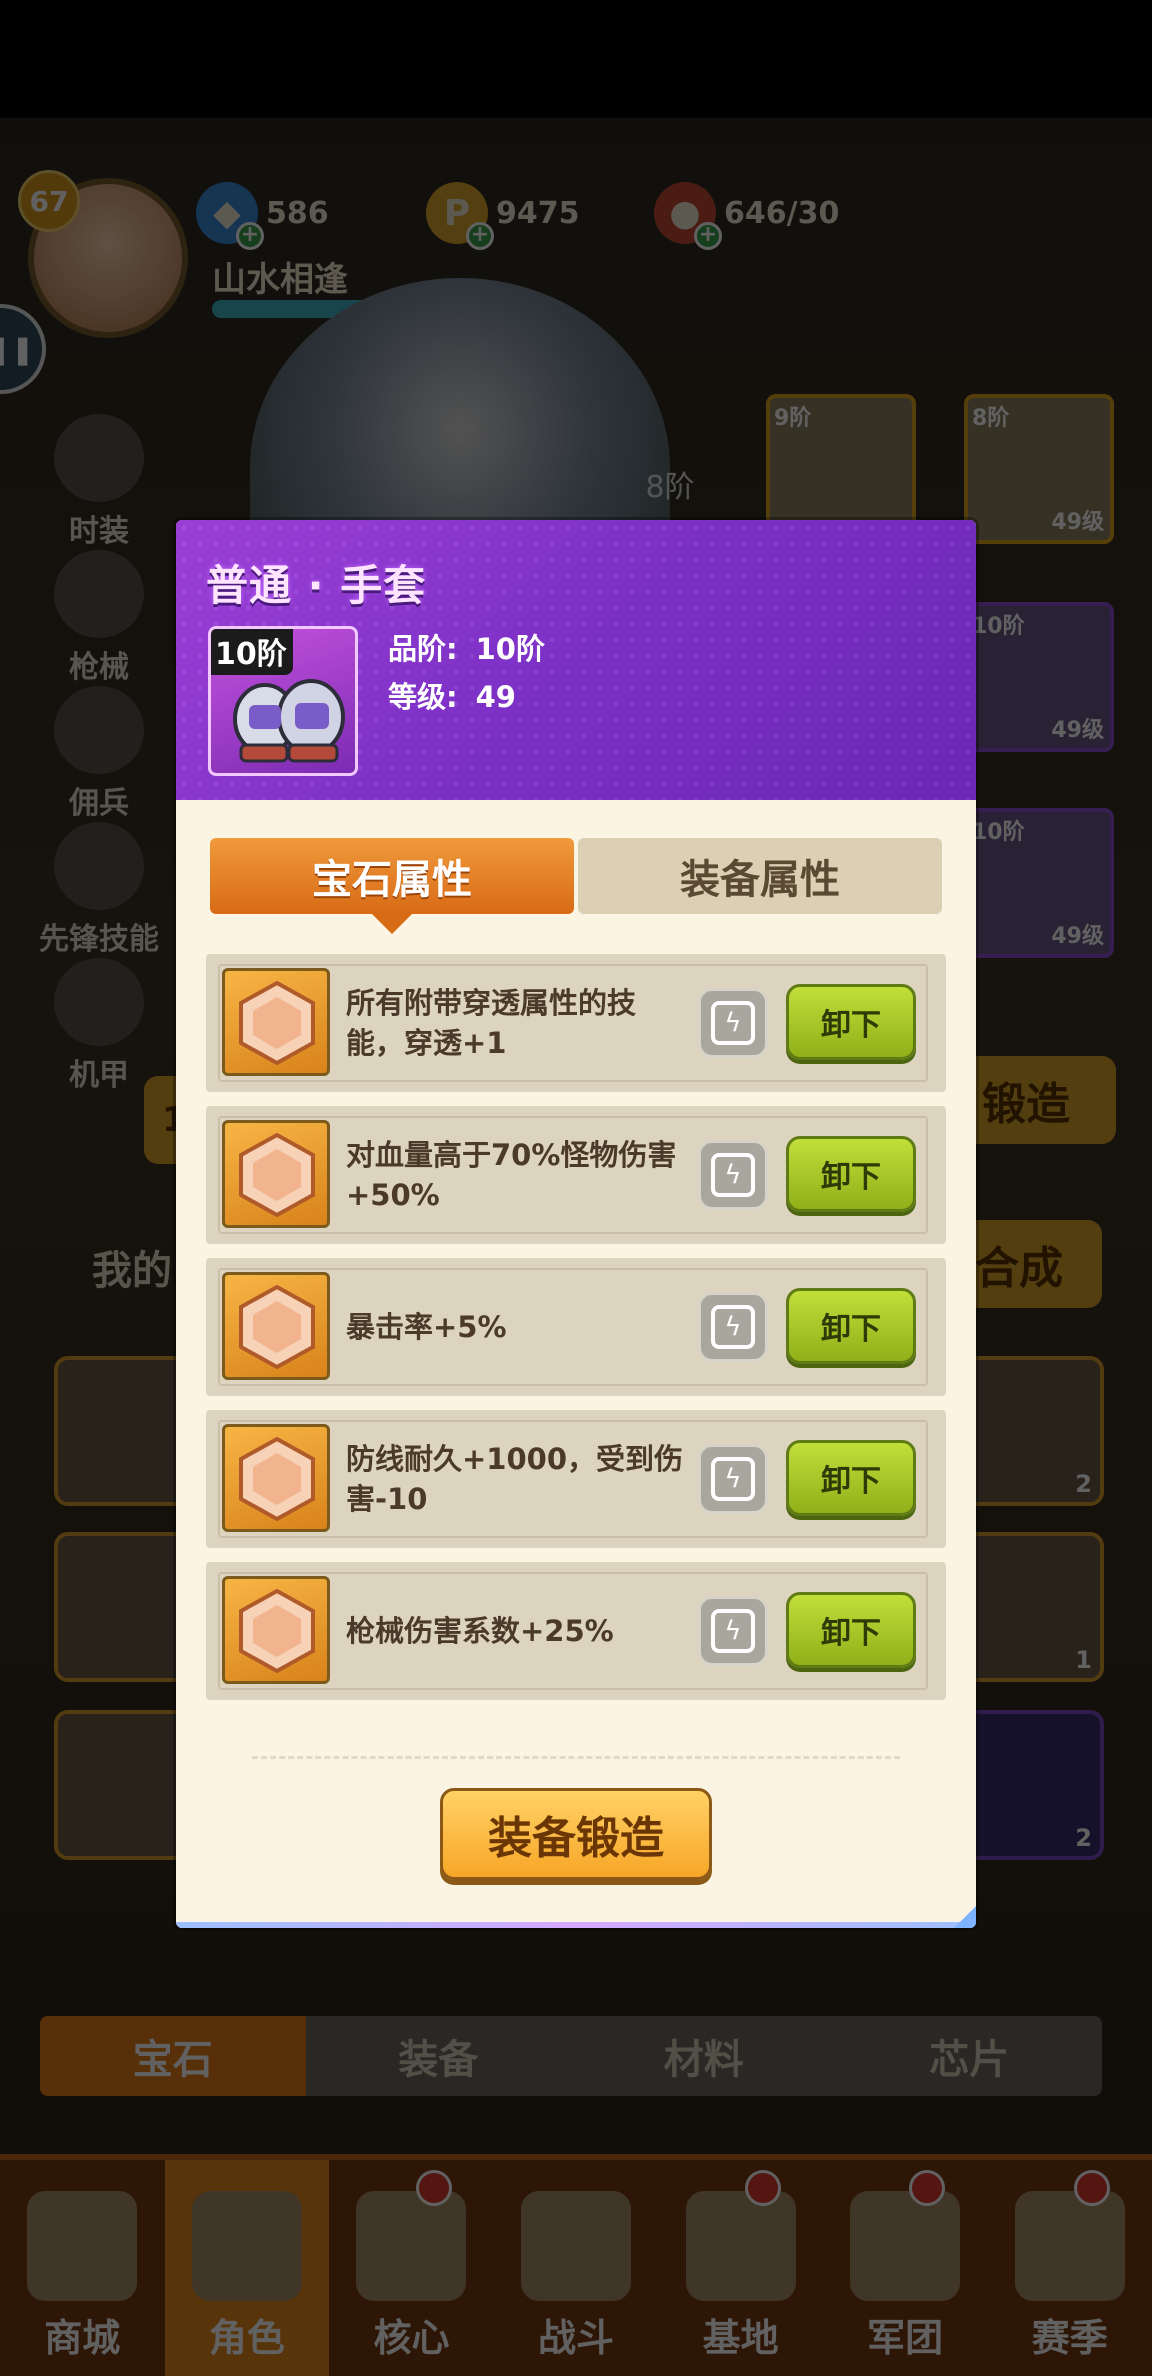 The width and height of the screenshot is (1152, 2376). I want to click on pause-button: ❚❚, so click(23, 349).